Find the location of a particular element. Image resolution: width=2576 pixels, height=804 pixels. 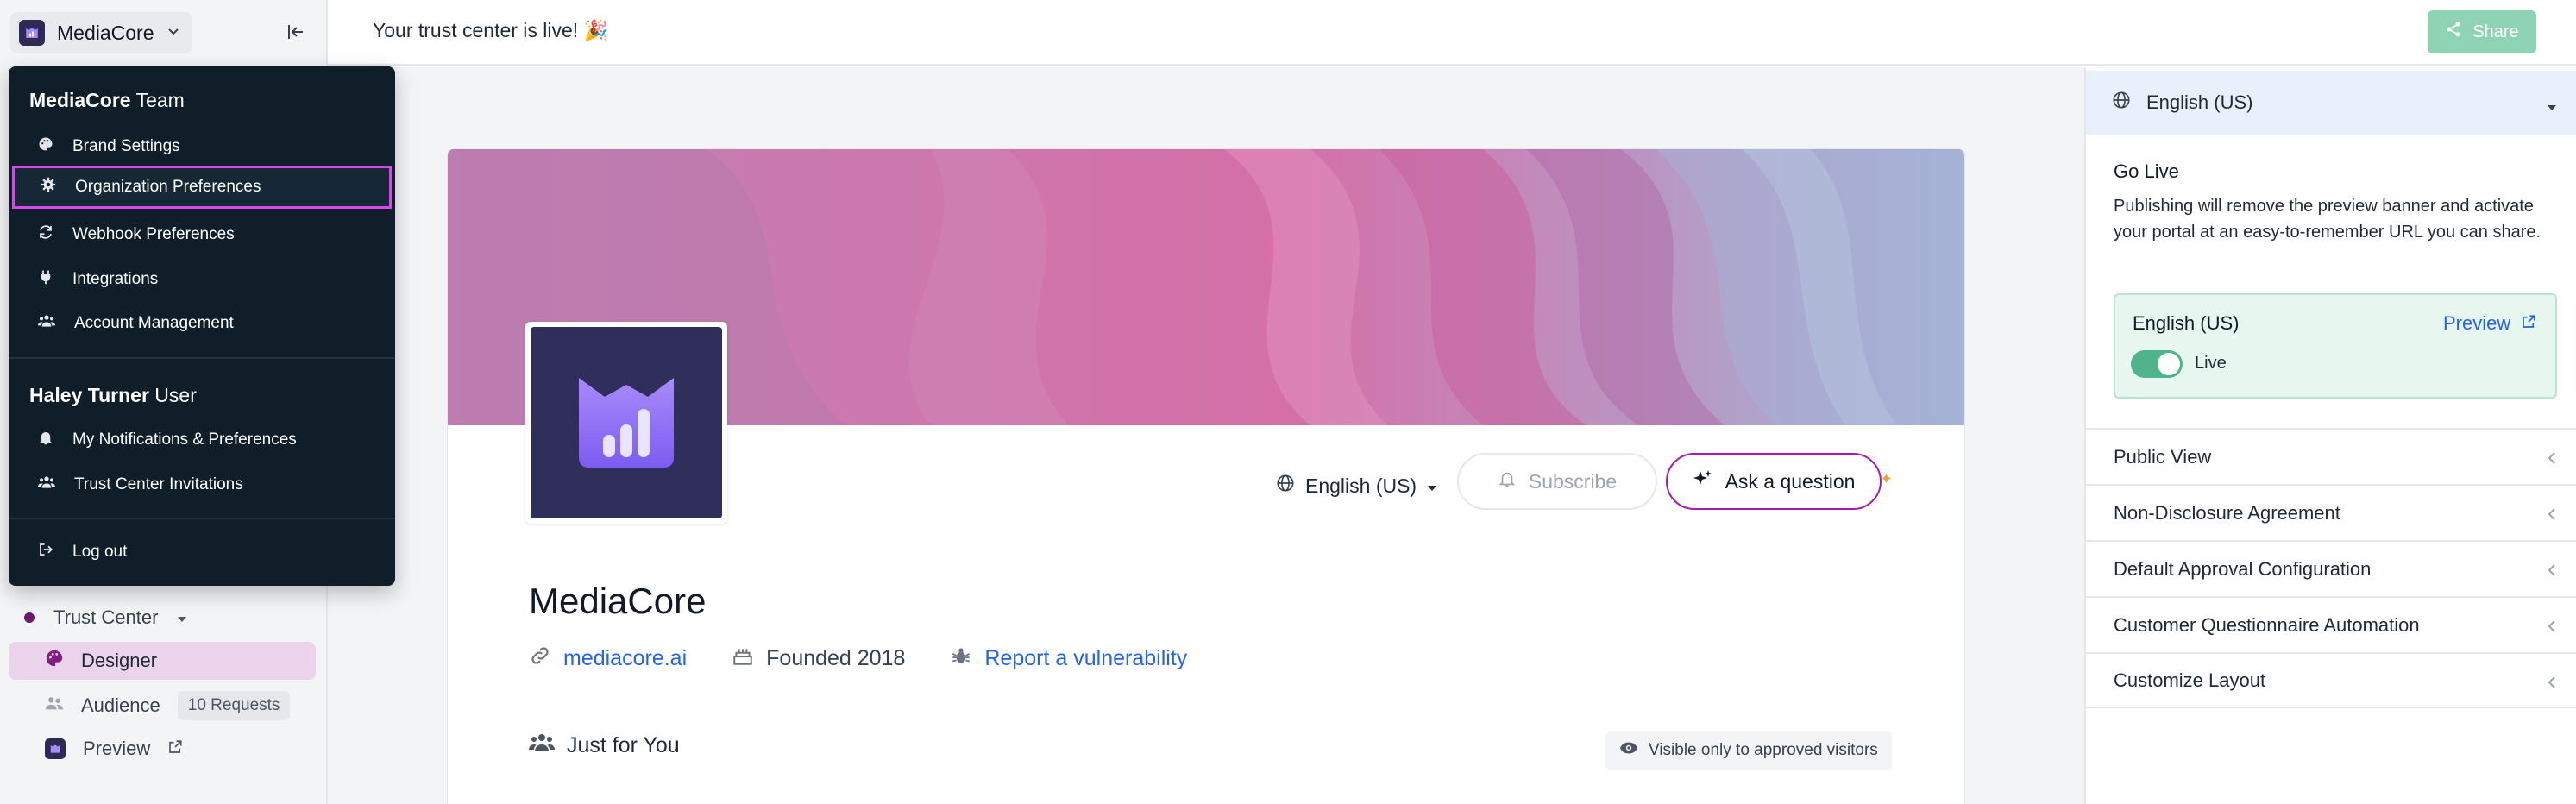

section-label: Customer Questionnaire Automation is located at coordinates (2267, 624).